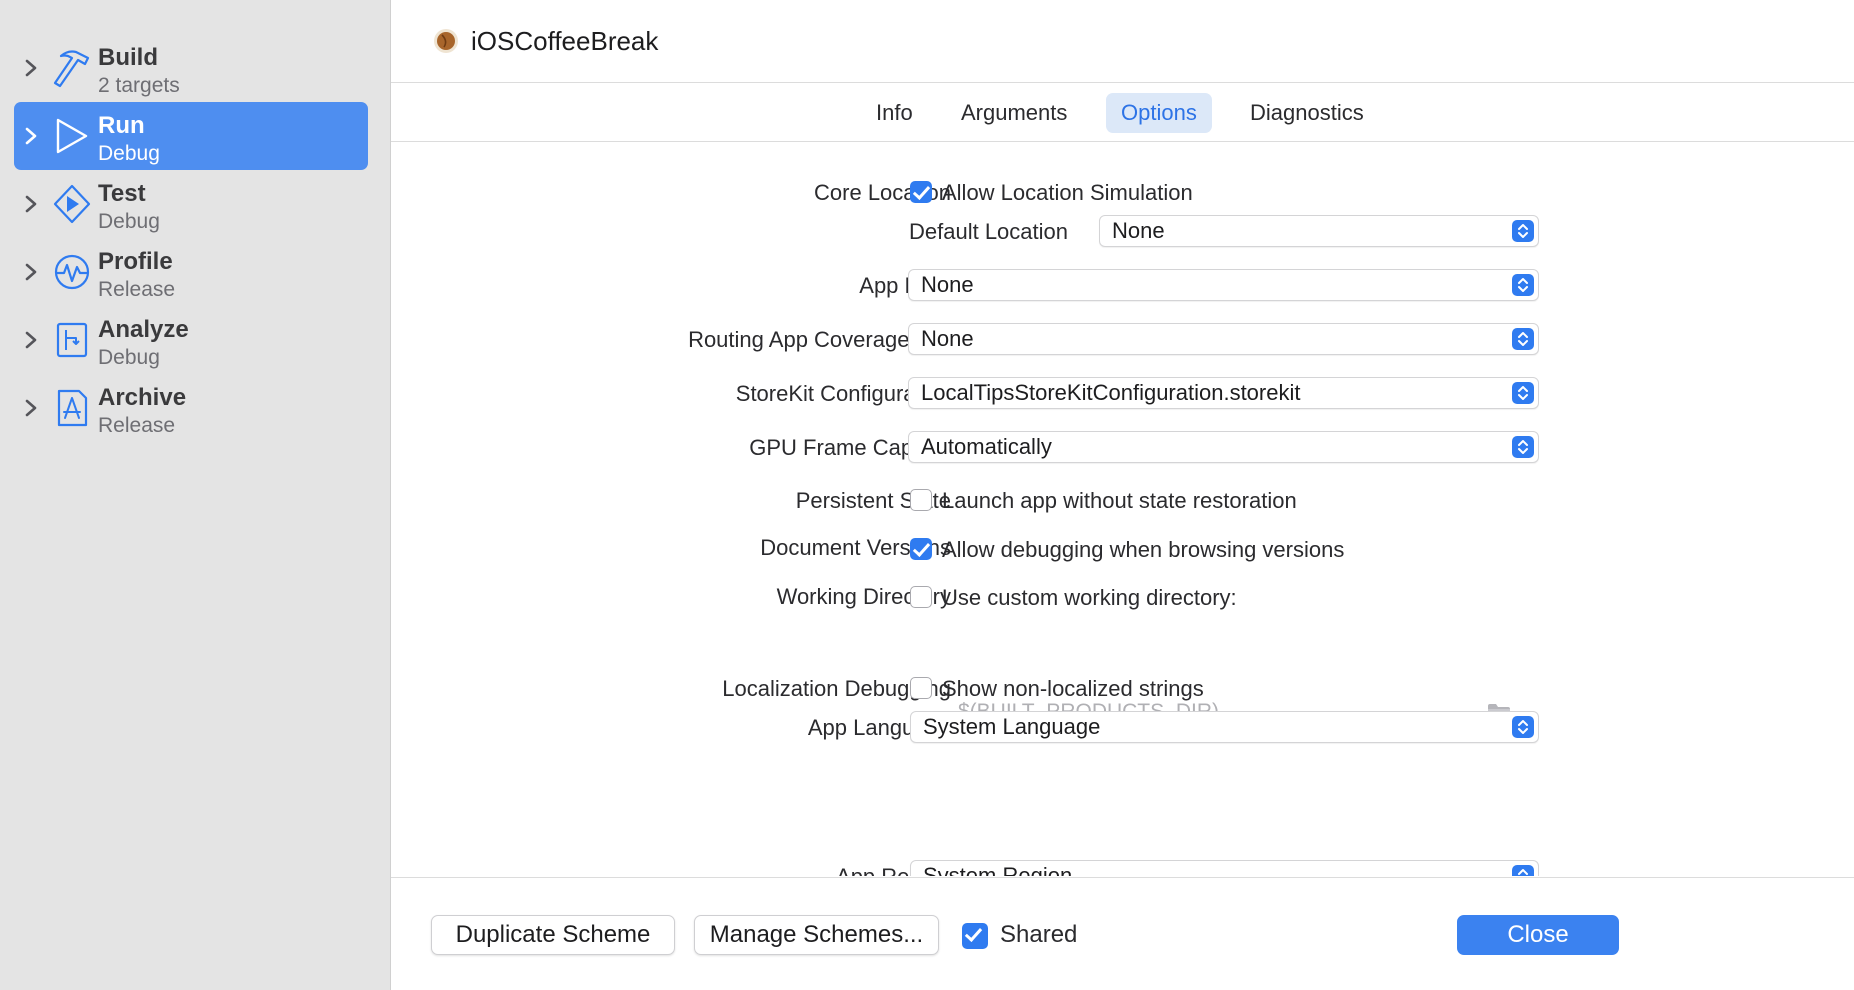 The image size is (1854, 990). What do you see at coordinates (1223, 447) in the screenshot?
I see `gpu-frame-capture-popup: Automatically` at bounding box center [1223, 447].